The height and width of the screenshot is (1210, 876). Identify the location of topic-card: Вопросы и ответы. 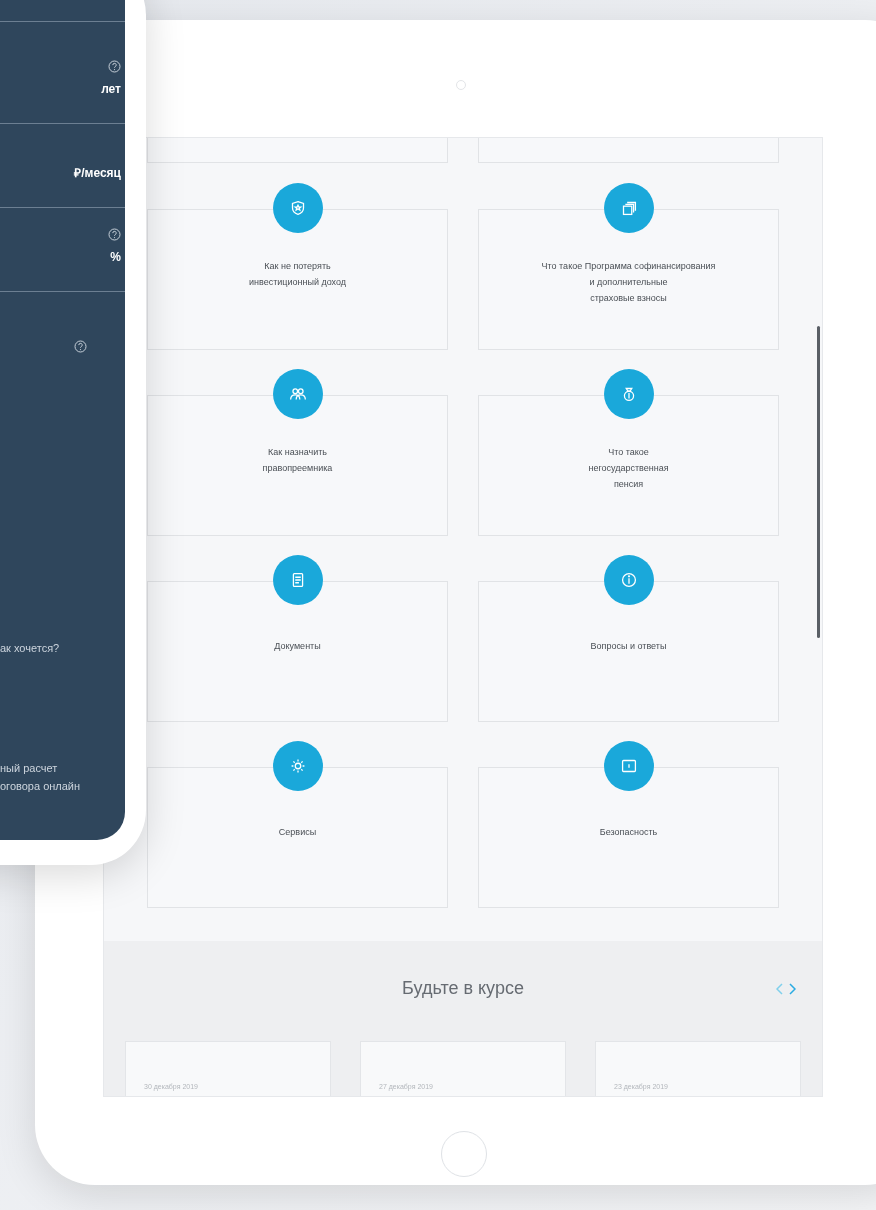
(628, 651).